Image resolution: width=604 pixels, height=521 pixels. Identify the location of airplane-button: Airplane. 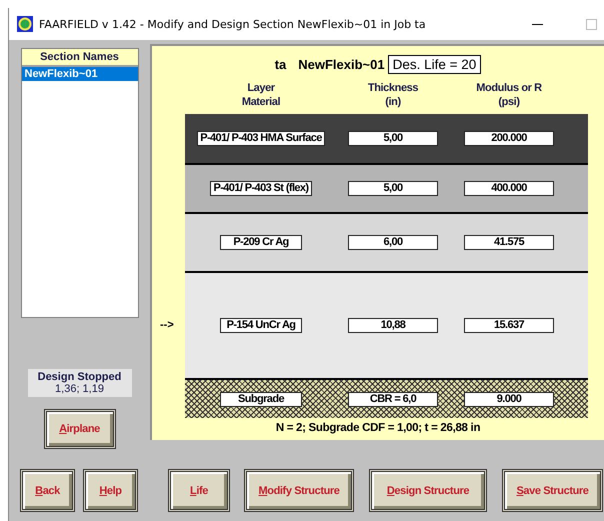
(80, 429).